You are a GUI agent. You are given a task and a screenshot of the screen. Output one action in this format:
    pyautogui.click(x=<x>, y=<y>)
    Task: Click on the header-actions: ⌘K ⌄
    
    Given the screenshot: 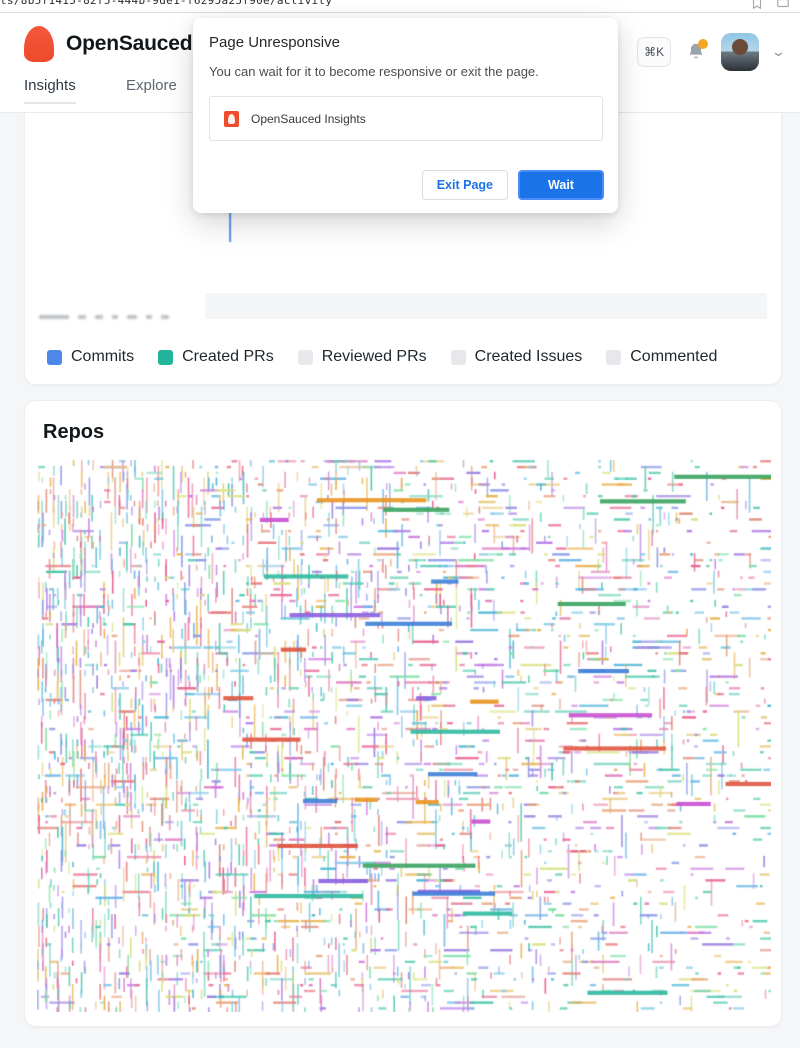 What is the action you would take?
    pyautogui.click(x=711, y=52)
    